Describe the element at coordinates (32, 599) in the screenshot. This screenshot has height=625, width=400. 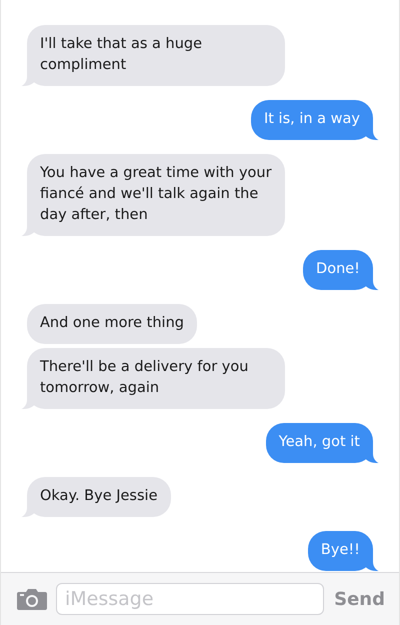
I see `camera-icon` at that location.